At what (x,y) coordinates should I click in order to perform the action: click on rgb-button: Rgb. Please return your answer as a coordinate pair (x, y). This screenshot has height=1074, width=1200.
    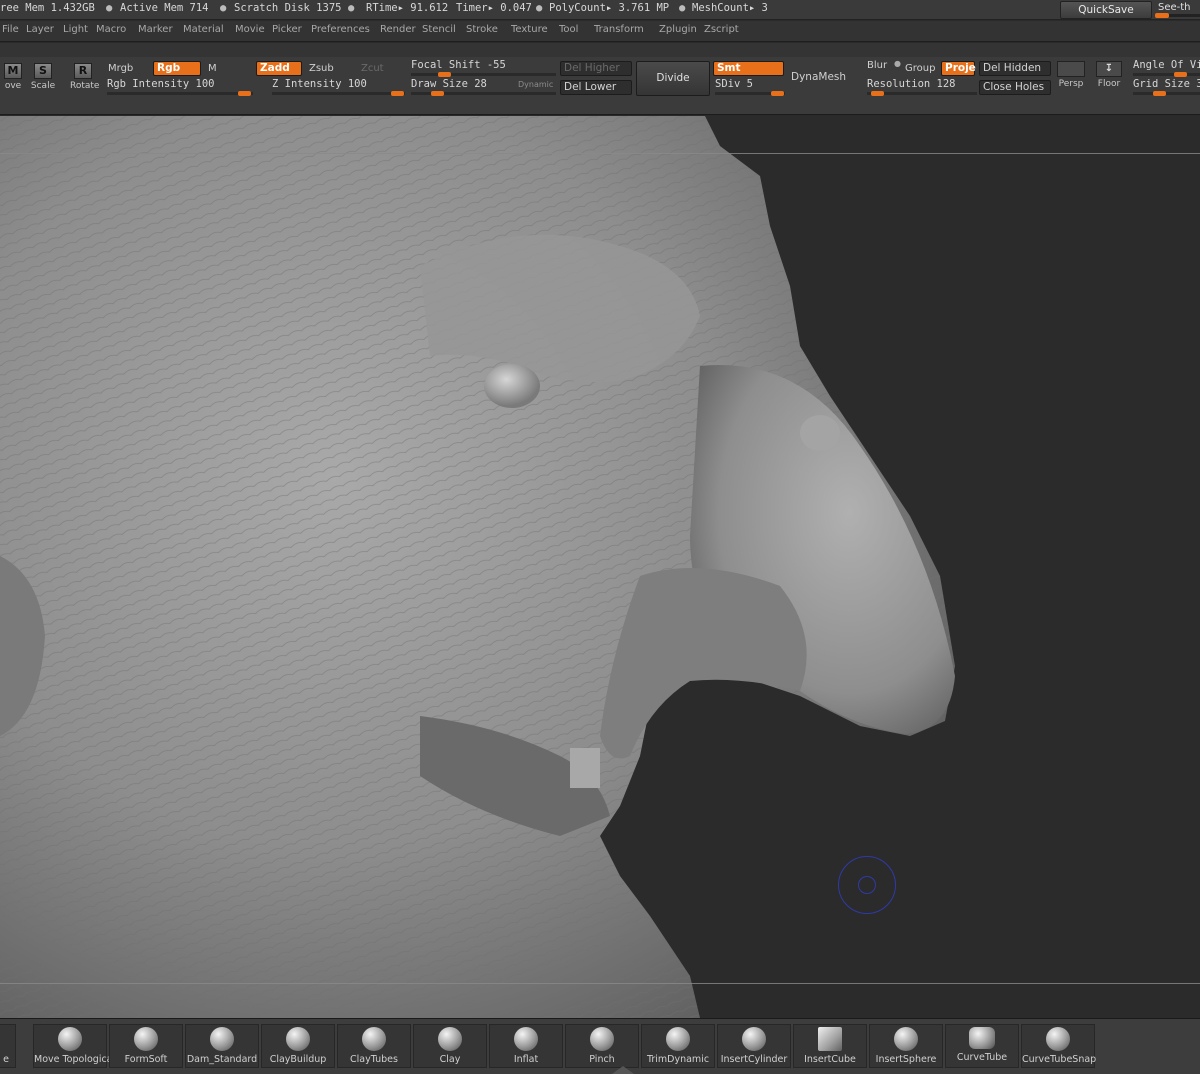
    Looking at the image, I should click on (177, 68).